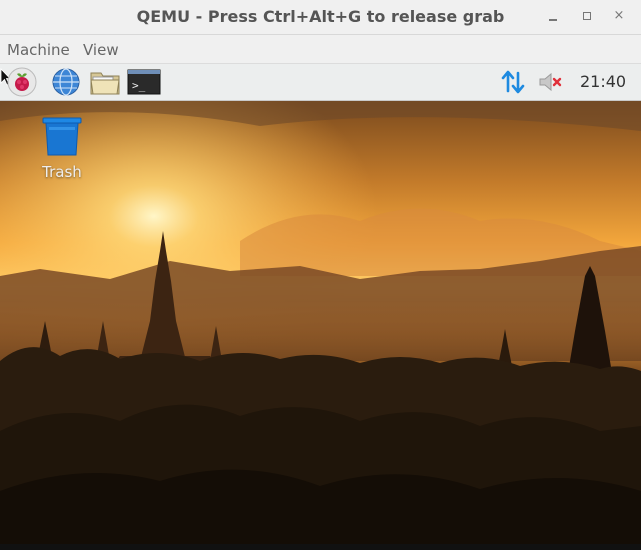 This screenshot has width=641, height=550. What do you see at coordinates (320, 49) in the screenshot?
I see `menu-bar: Machine View` at bounding box center [320, 49].